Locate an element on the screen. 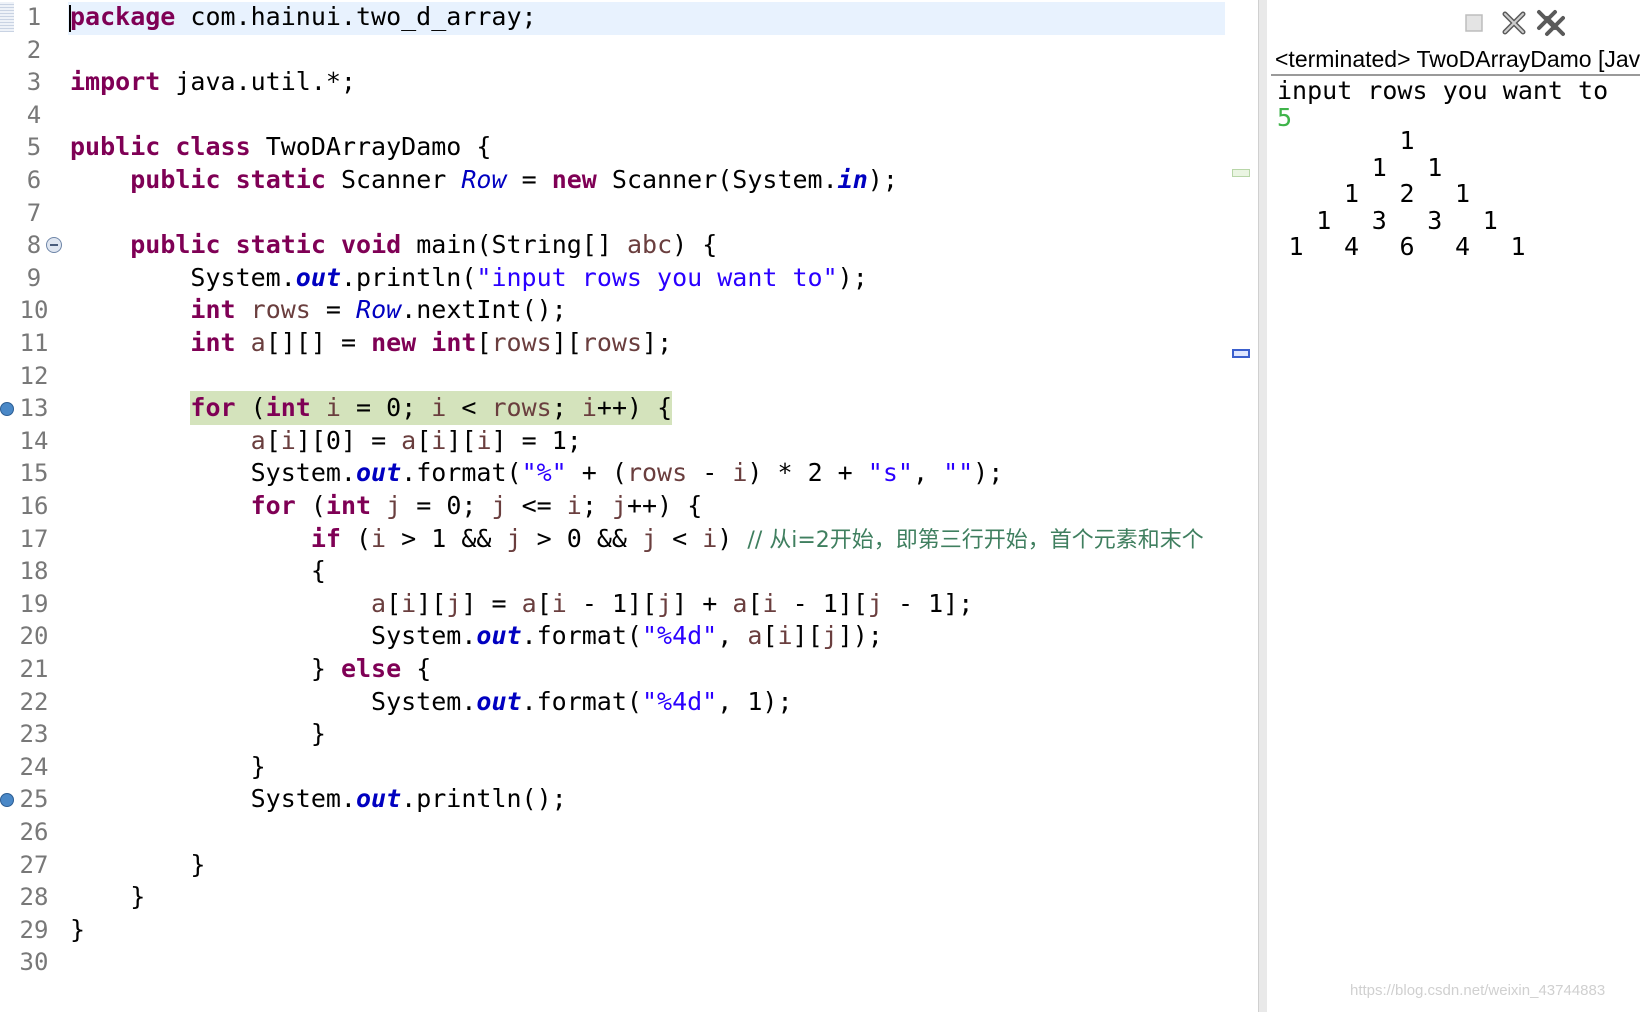 The image size is (1640, 1012). code-line: 23 } is located at coordinates (615, 734).